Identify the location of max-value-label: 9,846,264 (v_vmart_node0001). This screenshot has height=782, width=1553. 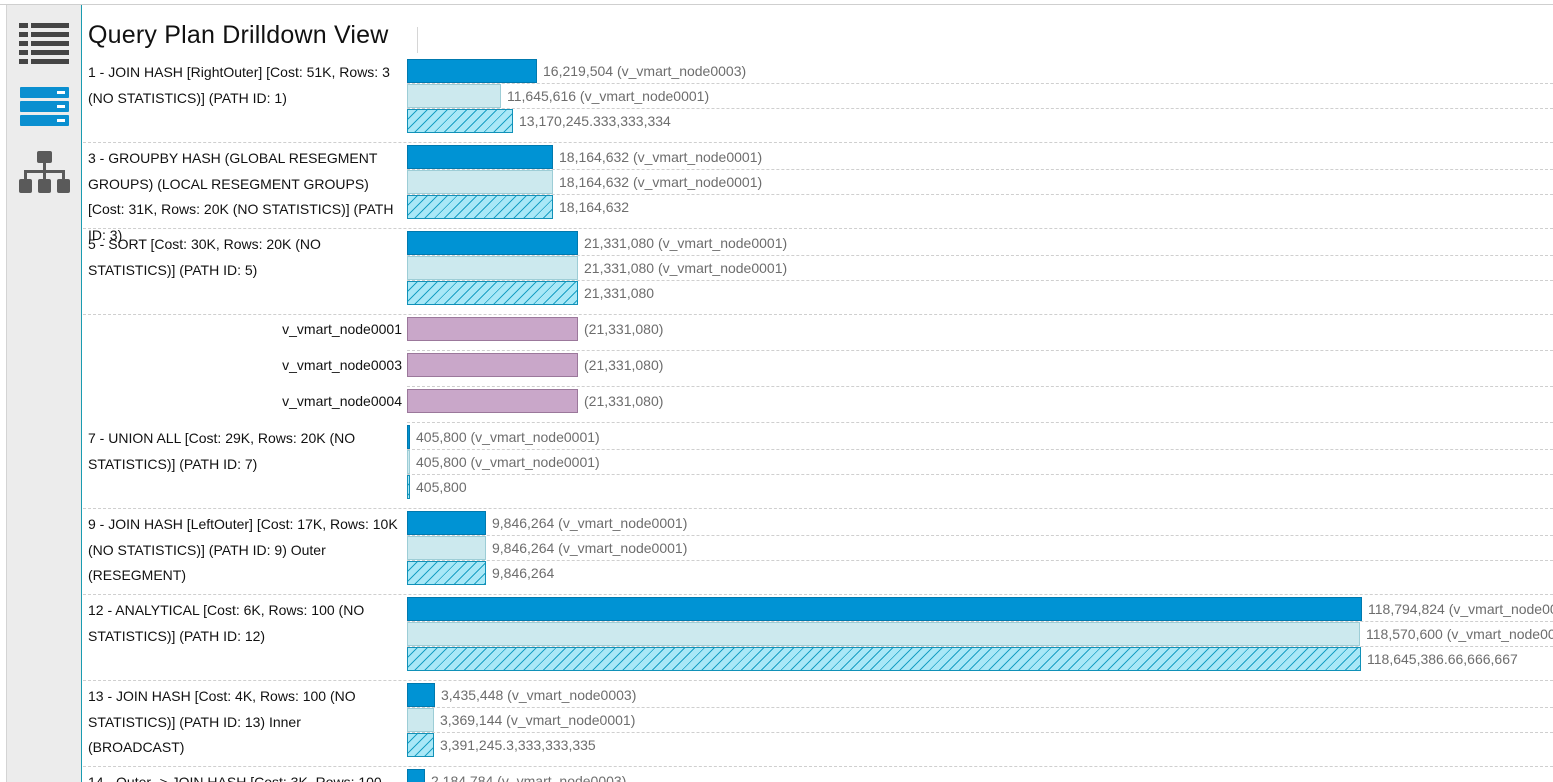
(590, 523).